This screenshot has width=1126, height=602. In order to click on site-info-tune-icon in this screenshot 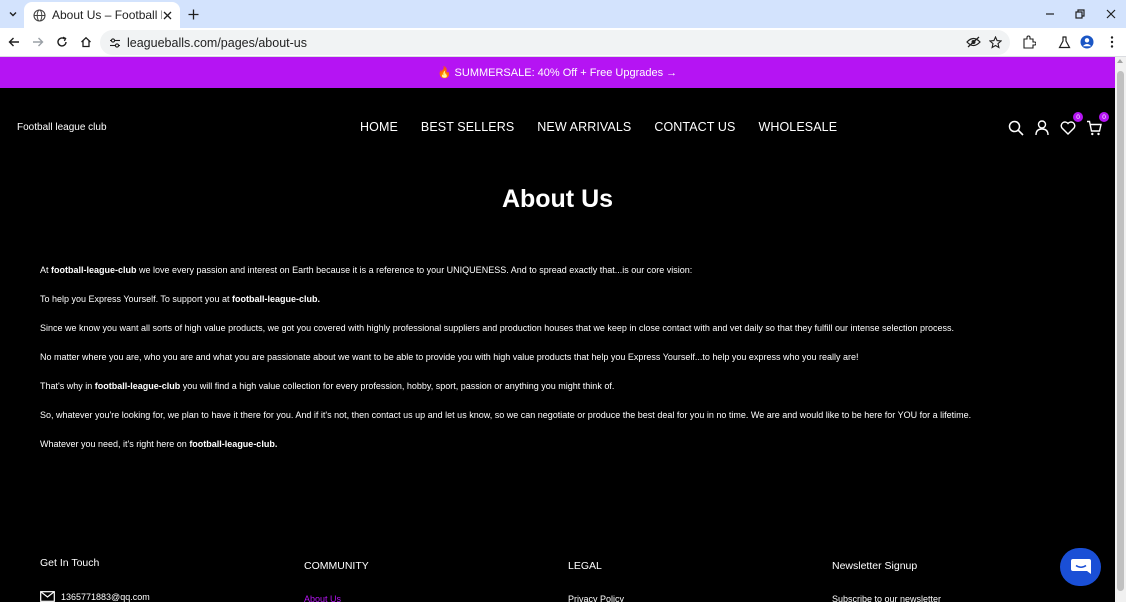, I will do `click(115, 42)`.